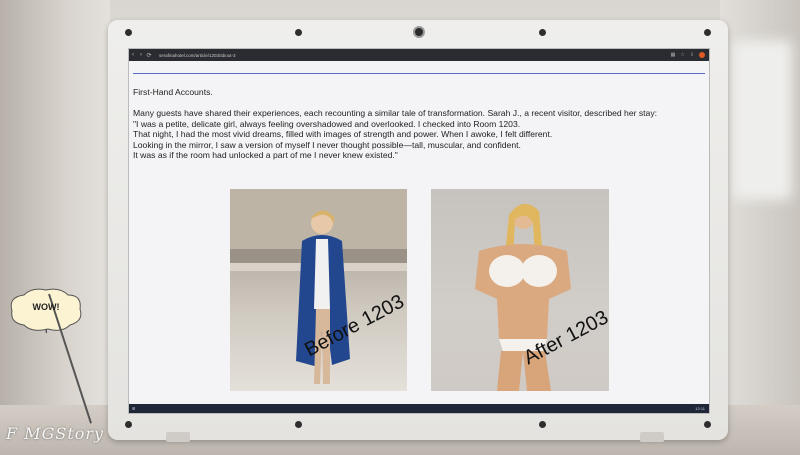 This screenshot has height=455, width=800. Describe the element at coordinates (55, 433) in the screenshot. I see `watermark: F MGStory` at that location.